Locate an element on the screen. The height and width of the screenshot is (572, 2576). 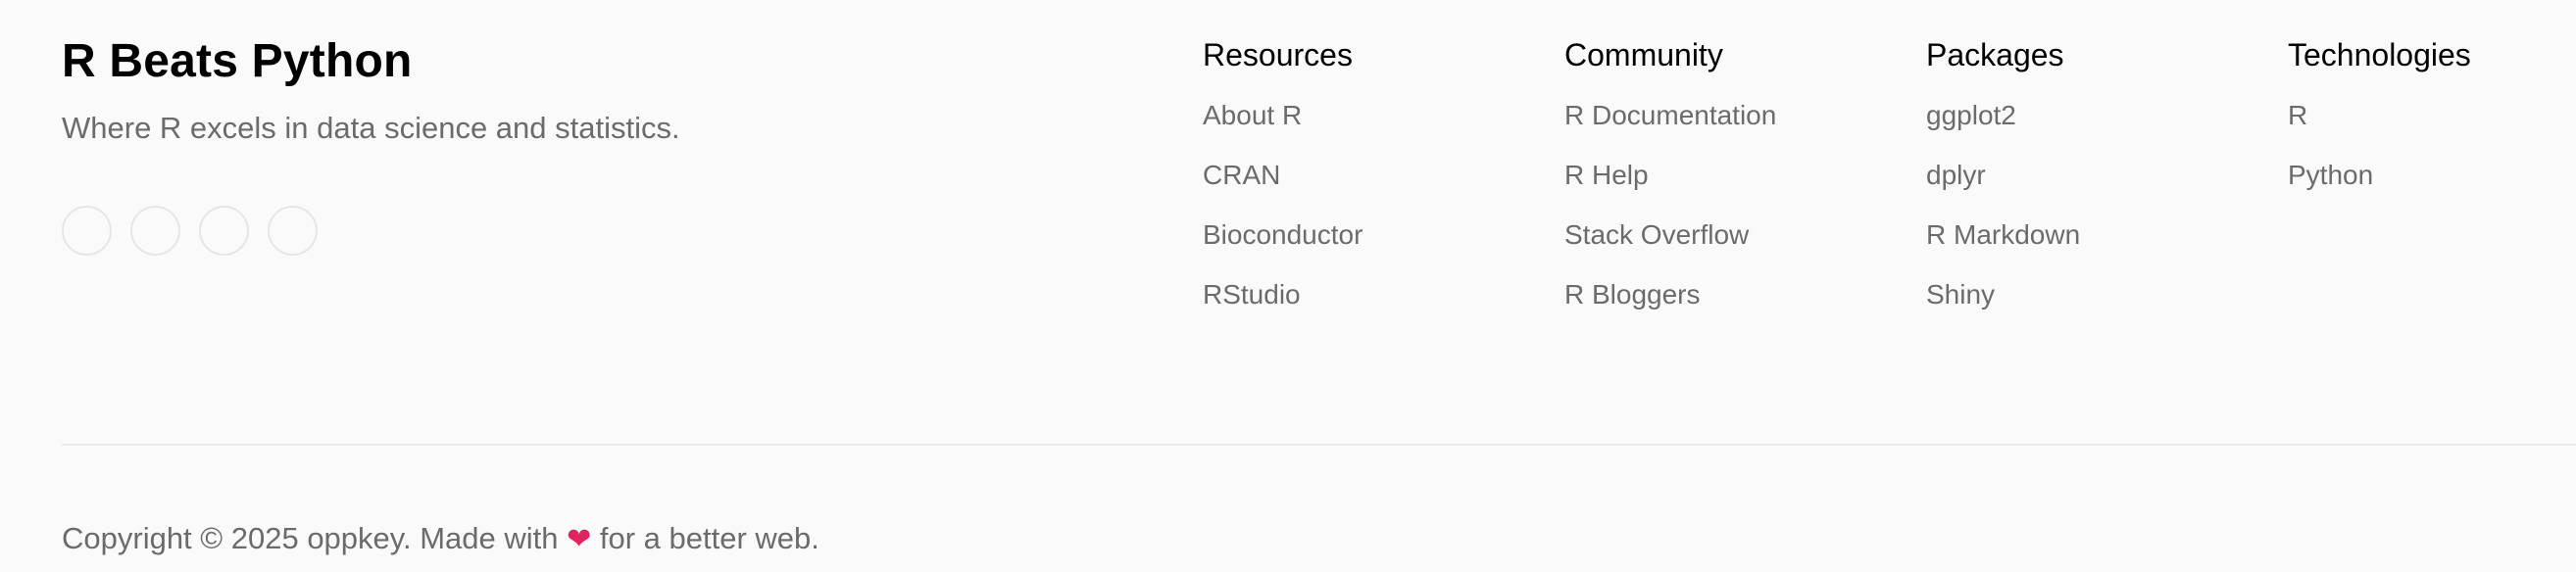
list-item: About R is located at coordinates (1282, 126).